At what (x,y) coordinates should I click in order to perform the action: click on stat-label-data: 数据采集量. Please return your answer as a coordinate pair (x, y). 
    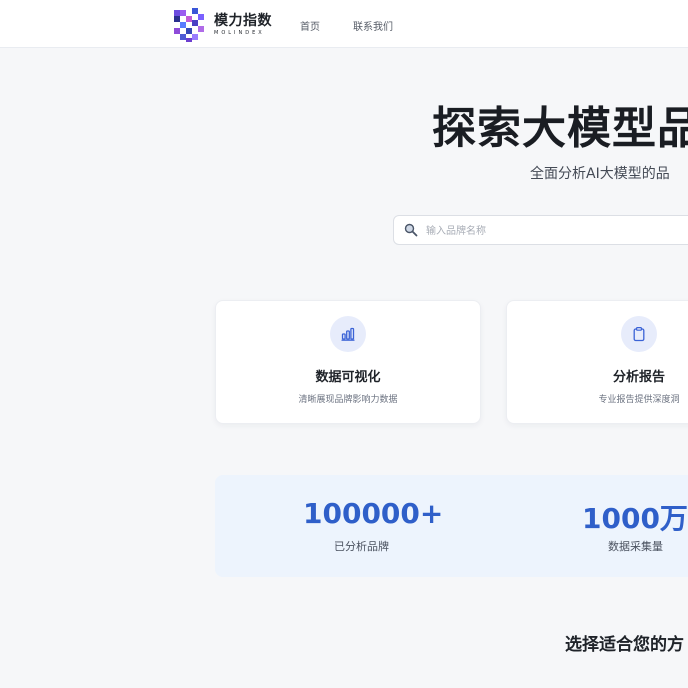
    Looking at the image, I should click on (635, 546).